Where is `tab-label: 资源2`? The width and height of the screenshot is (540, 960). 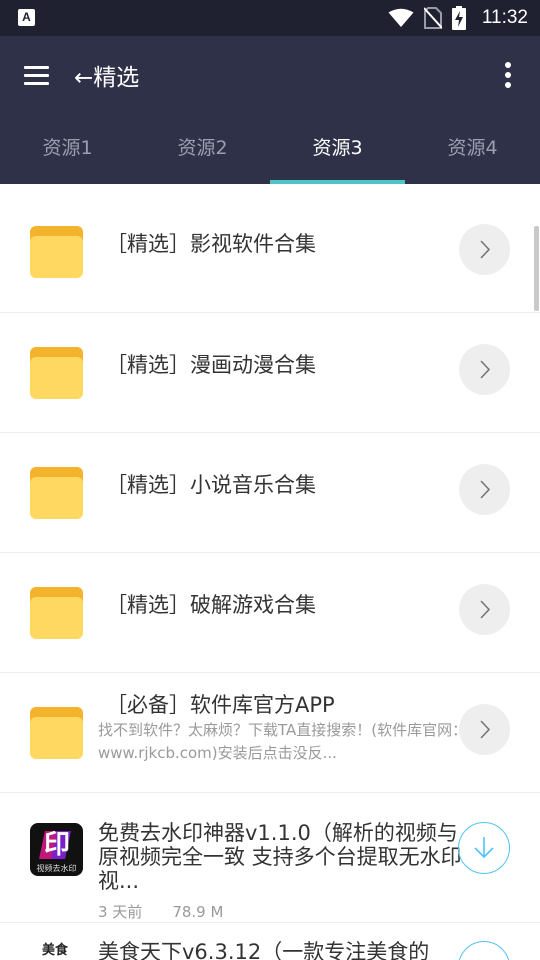
tab-label: 资源2 is located at coordinates (202, 148).